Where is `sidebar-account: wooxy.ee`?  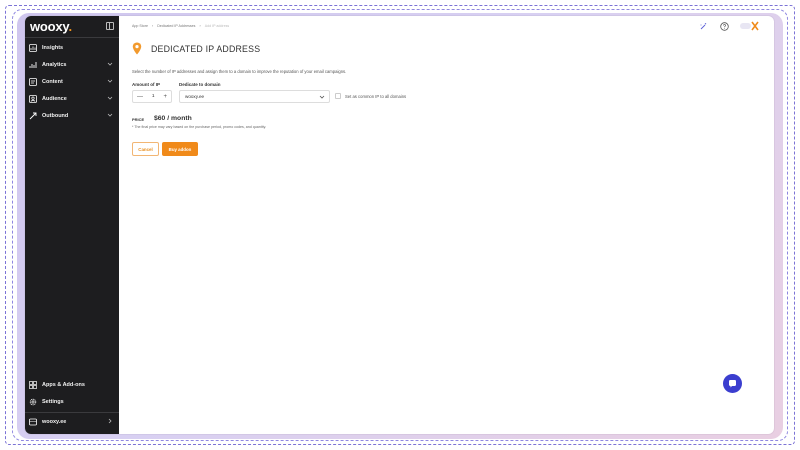 sidebar-account: wooxy.ee is located at coordinates (72, 422).